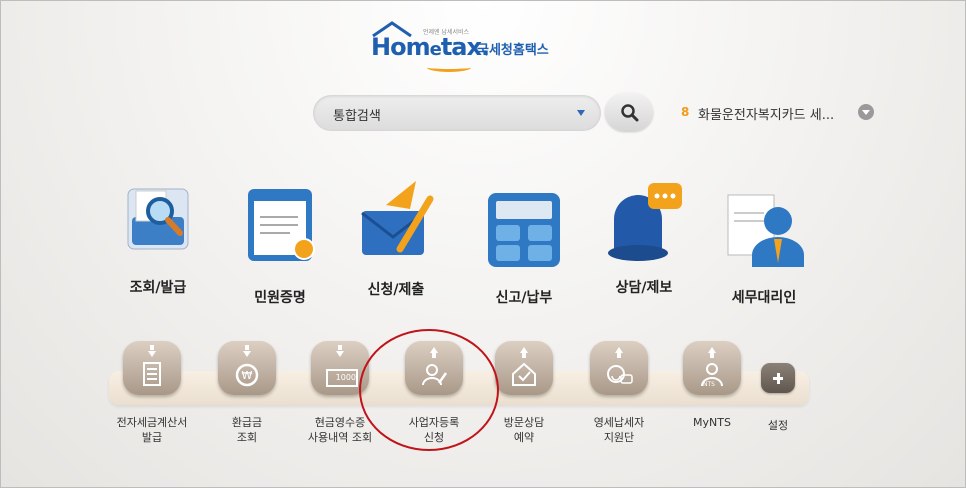 Image resolution: width=966 pixels, height=488 pixels. What do you see at coordinates (765, 230) in the screenshot?
I see `agent-person-icon` at bounding box center [765, 230].